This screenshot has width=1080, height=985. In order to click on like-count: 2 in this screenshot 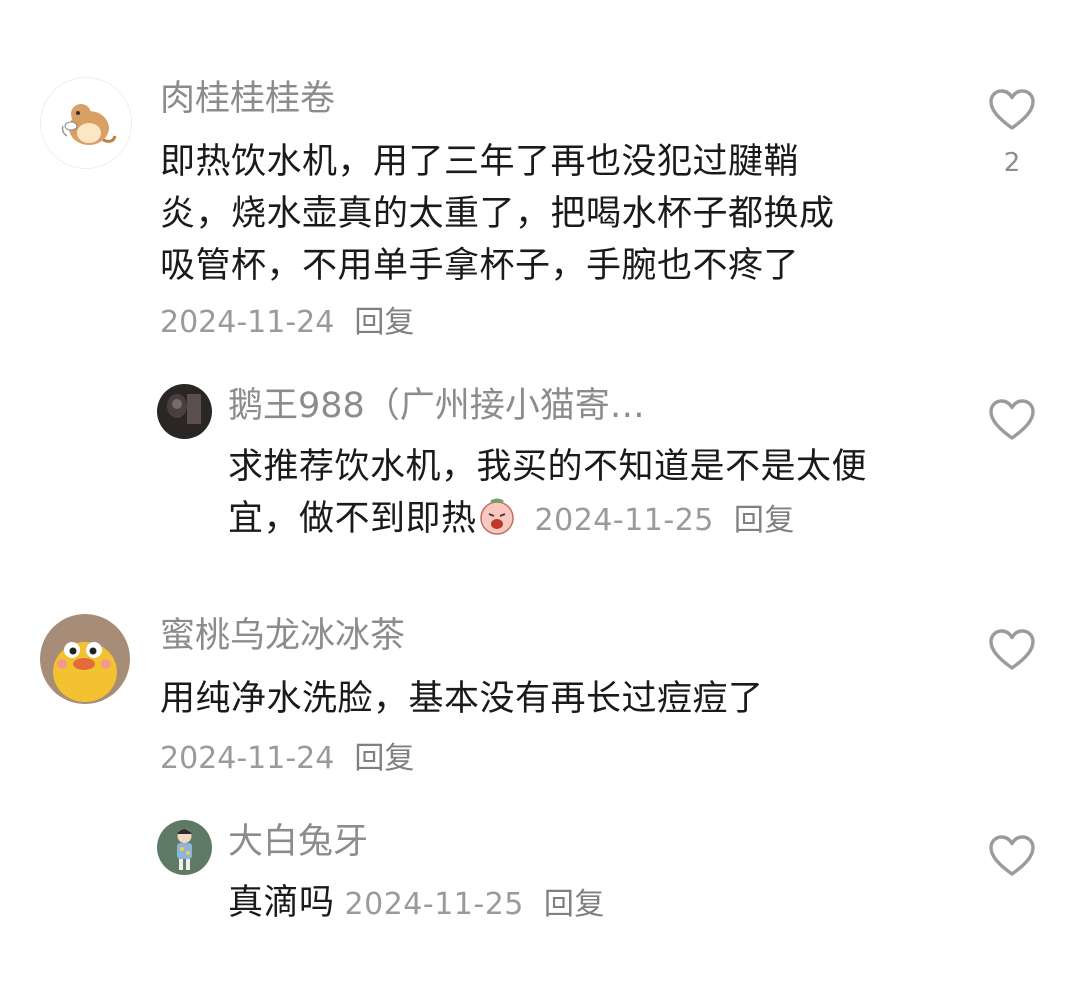, I will do `click(1012, 163)`.